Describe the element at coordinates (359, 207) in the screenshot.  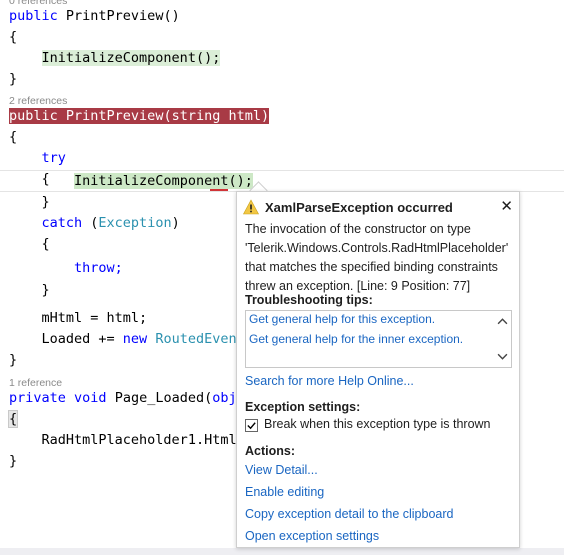
I see `exception-title: XamlParseException occurred` at that location.